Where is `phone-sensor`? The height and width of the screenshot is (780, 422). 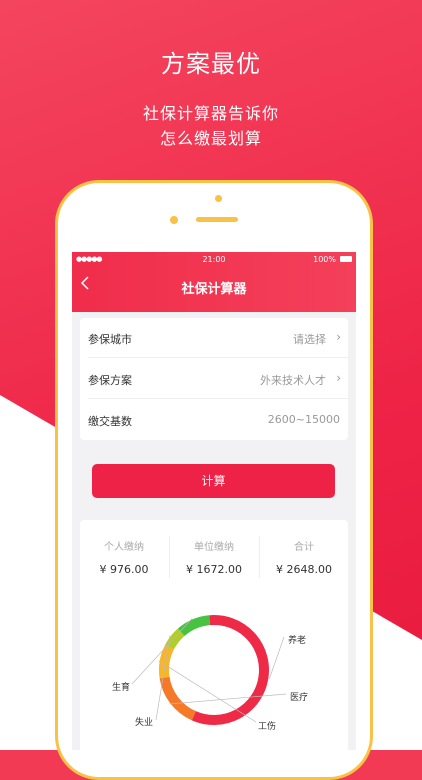 phone-sensor is located at coordinates (174, 220).